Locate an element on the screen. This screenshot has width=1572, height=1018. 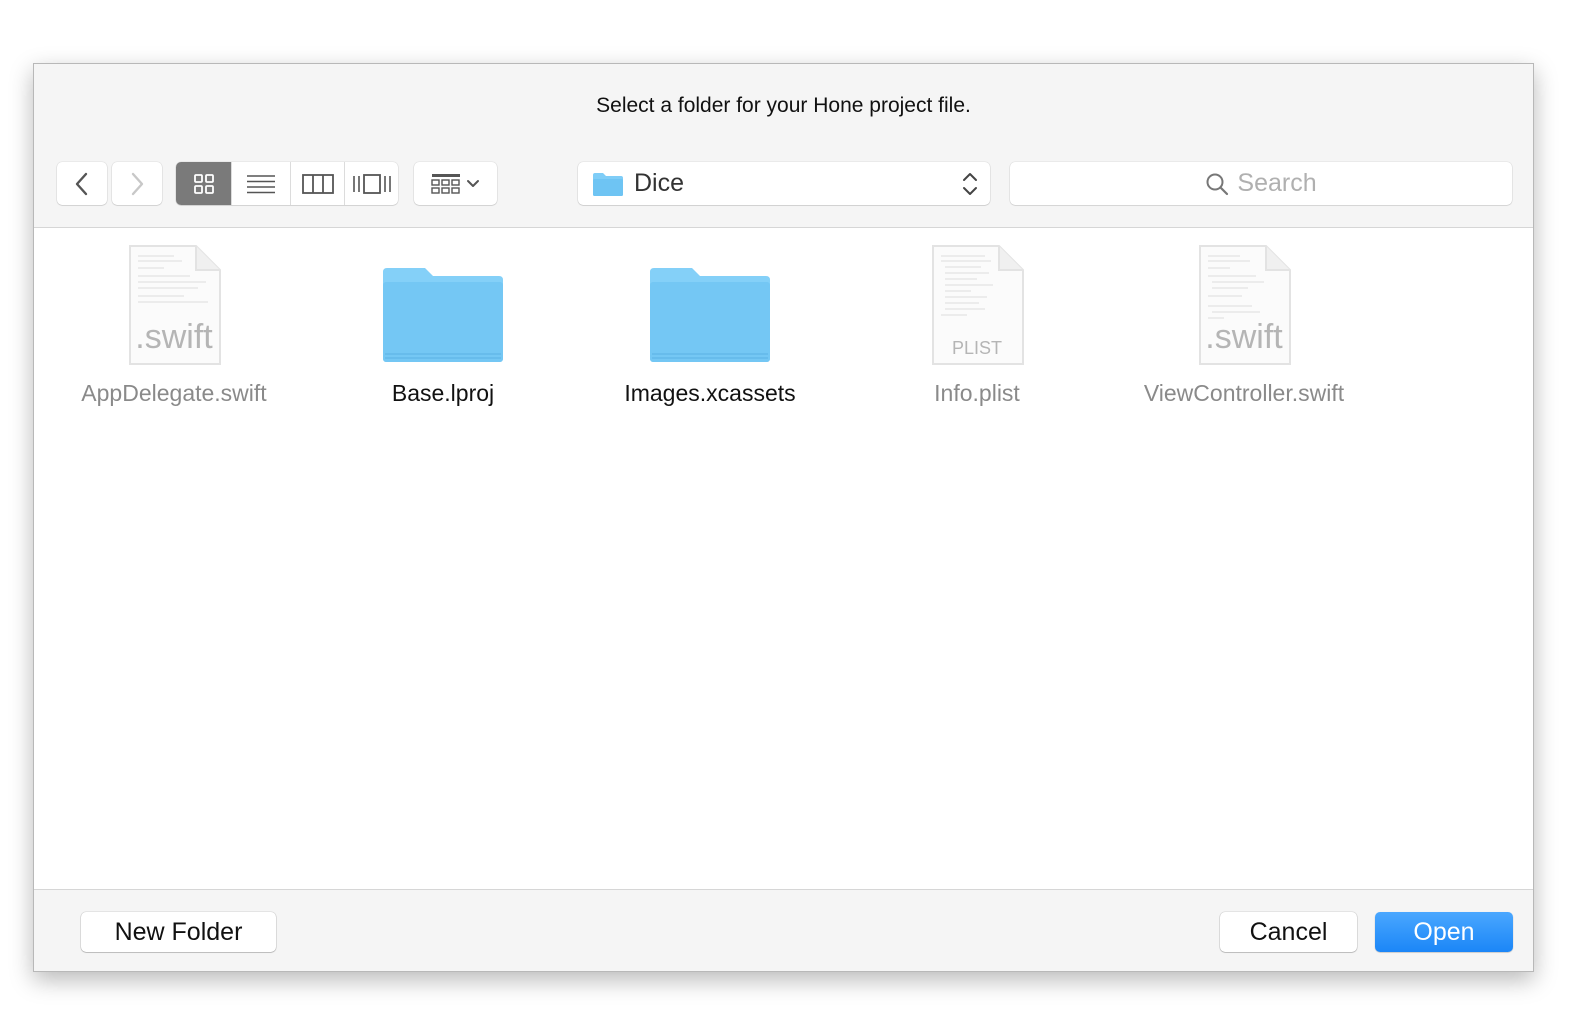
column-view-icon is located at coordinates (317, 183).